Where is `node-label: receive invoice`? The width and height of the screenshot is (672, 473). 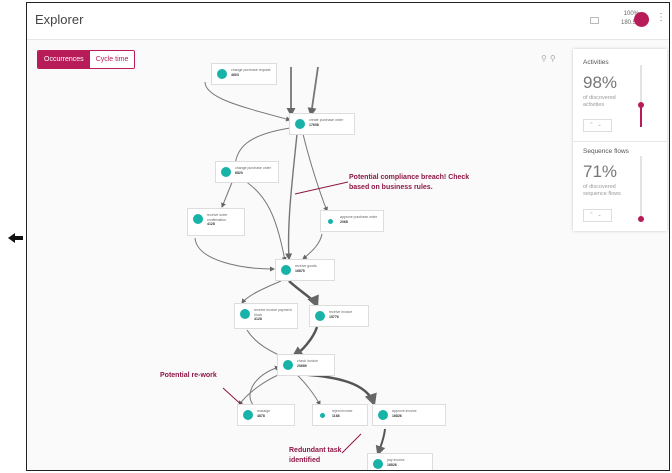
node-label: receive invoice is located at coordinates (341, 312).